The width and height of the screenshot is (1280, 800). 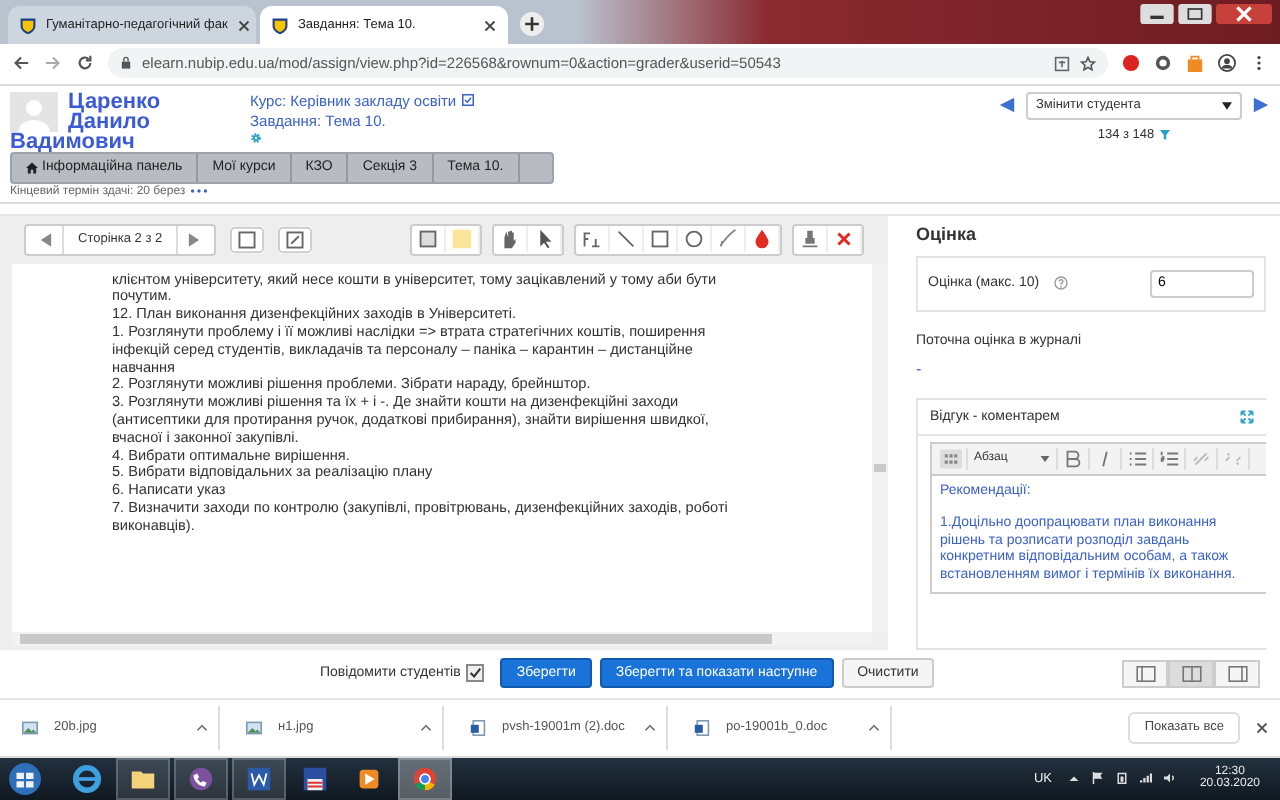 What do you see at coordinates (1121, 778) in the screenshot?
I see `battery-icon` at bounding box center [1121, 778].